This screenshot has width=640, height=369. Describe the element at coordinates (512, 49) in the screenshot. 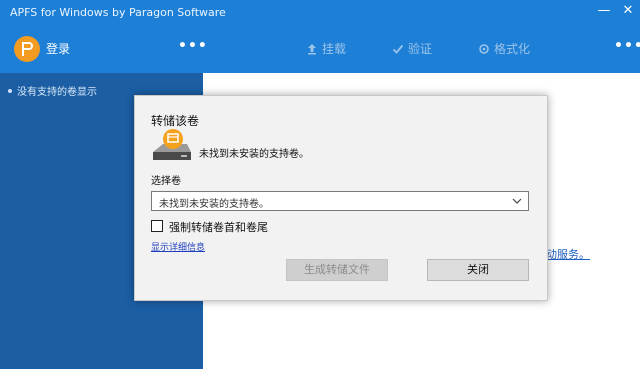

I see `format-label: 格式化` at that location.